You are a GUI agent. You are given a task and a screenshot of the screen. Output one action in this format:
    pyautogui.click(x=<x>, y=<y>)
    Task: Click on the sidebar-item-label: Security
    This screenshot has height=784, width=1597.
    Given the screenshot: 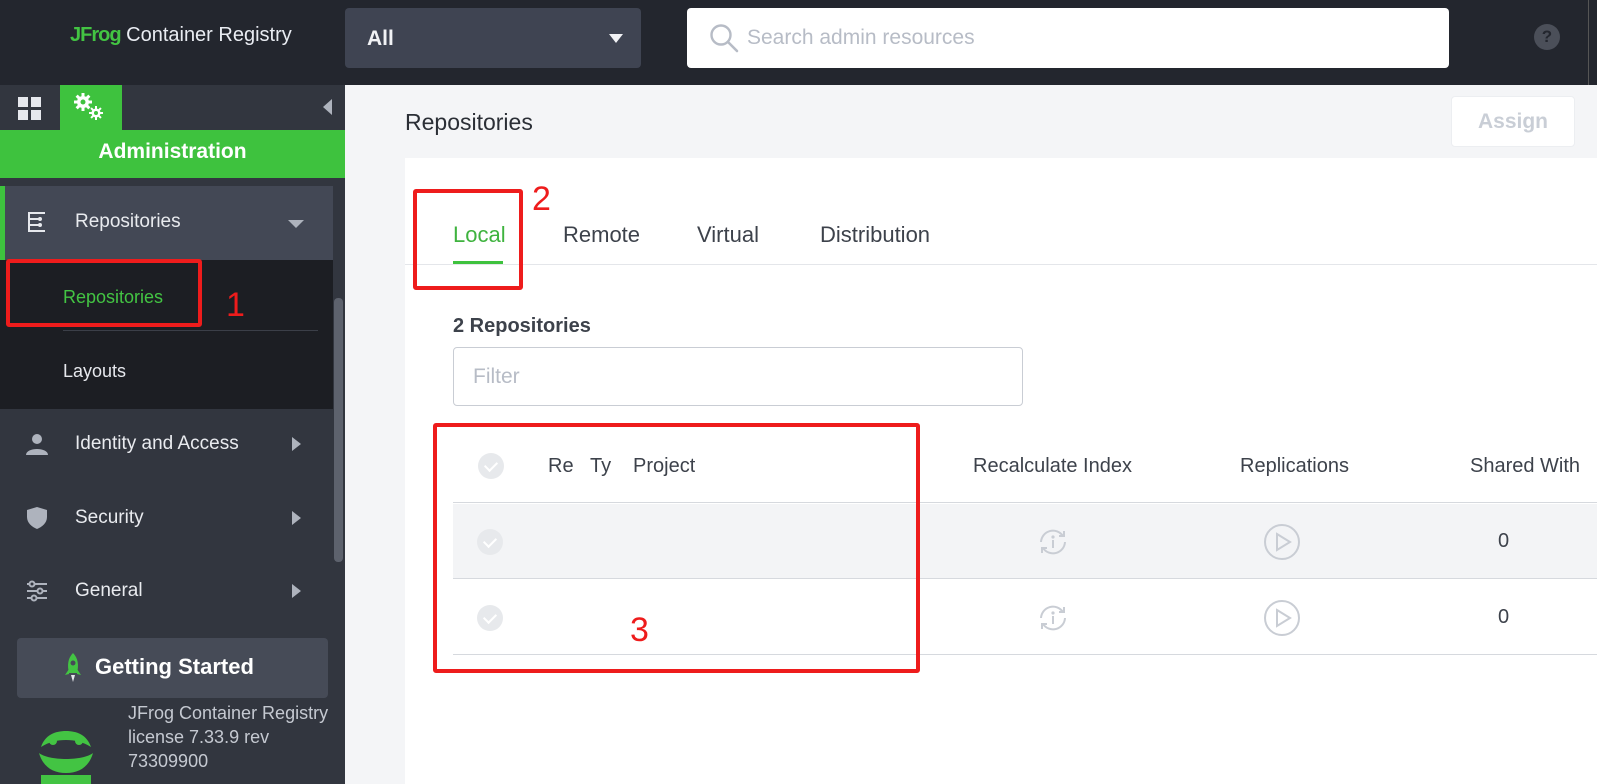 What is the action you would take?
    pyautogui.click(x=109, y=517)
    